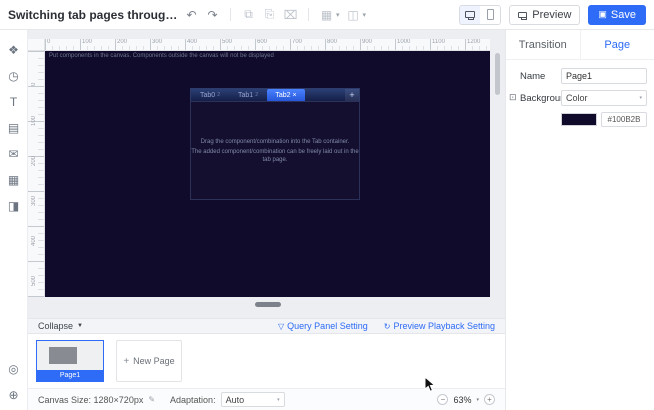 The height and width of the screenshot is (410, 654). I want to click on text-icon: T, so click(13, 102).